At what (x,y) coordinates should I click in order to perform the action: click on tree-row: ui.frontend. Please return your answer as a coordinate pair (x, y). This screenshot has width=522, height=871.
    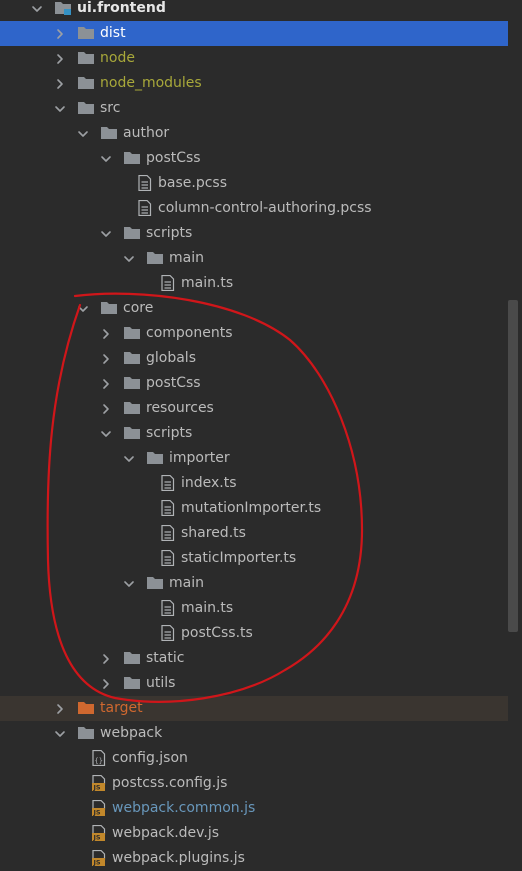
    Looking at the image, I should click on (254, 10).